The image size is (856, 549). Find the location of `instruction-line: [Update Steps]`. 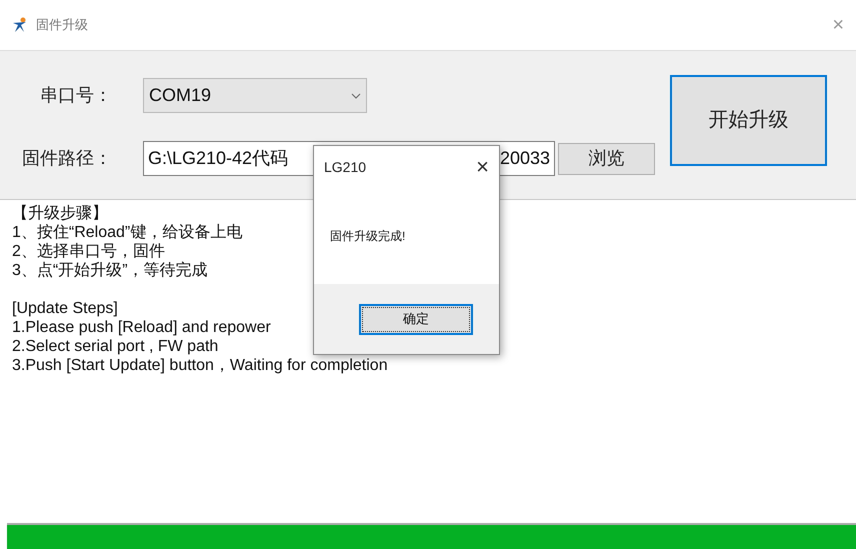

instruction-line: [Update Steps] is located at coordinates (65, 308).